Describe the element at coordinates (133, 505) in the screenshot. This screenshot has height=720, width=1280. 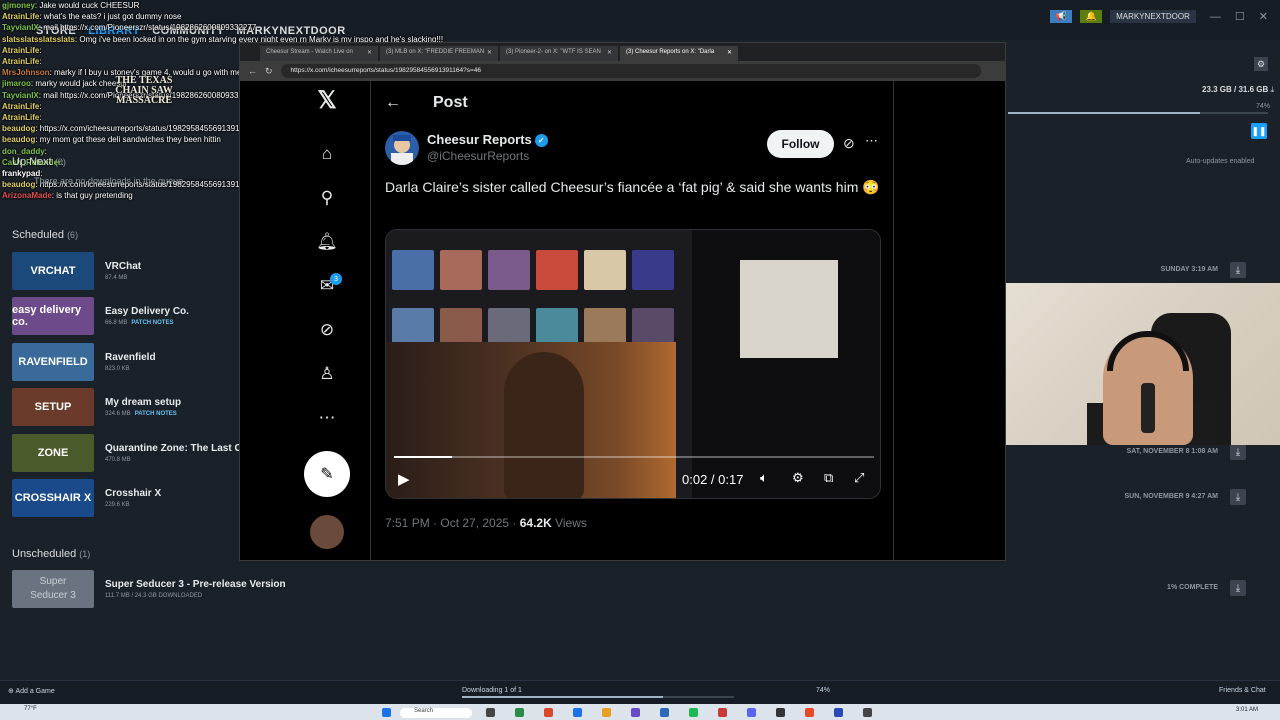
I see `game-size: 229.6 KB` at that location.